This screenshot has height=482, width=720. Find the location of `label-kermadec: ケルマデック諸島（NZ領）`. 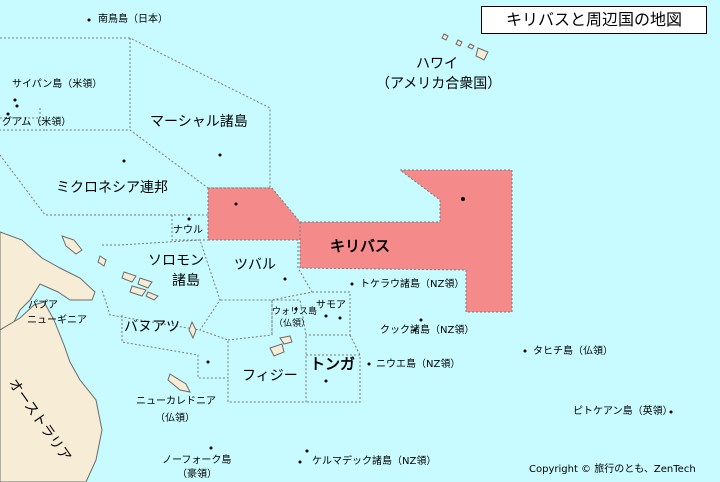

label-kermadec: ケルマデック諸島（NZ領） is located at coordinates (374, 461).